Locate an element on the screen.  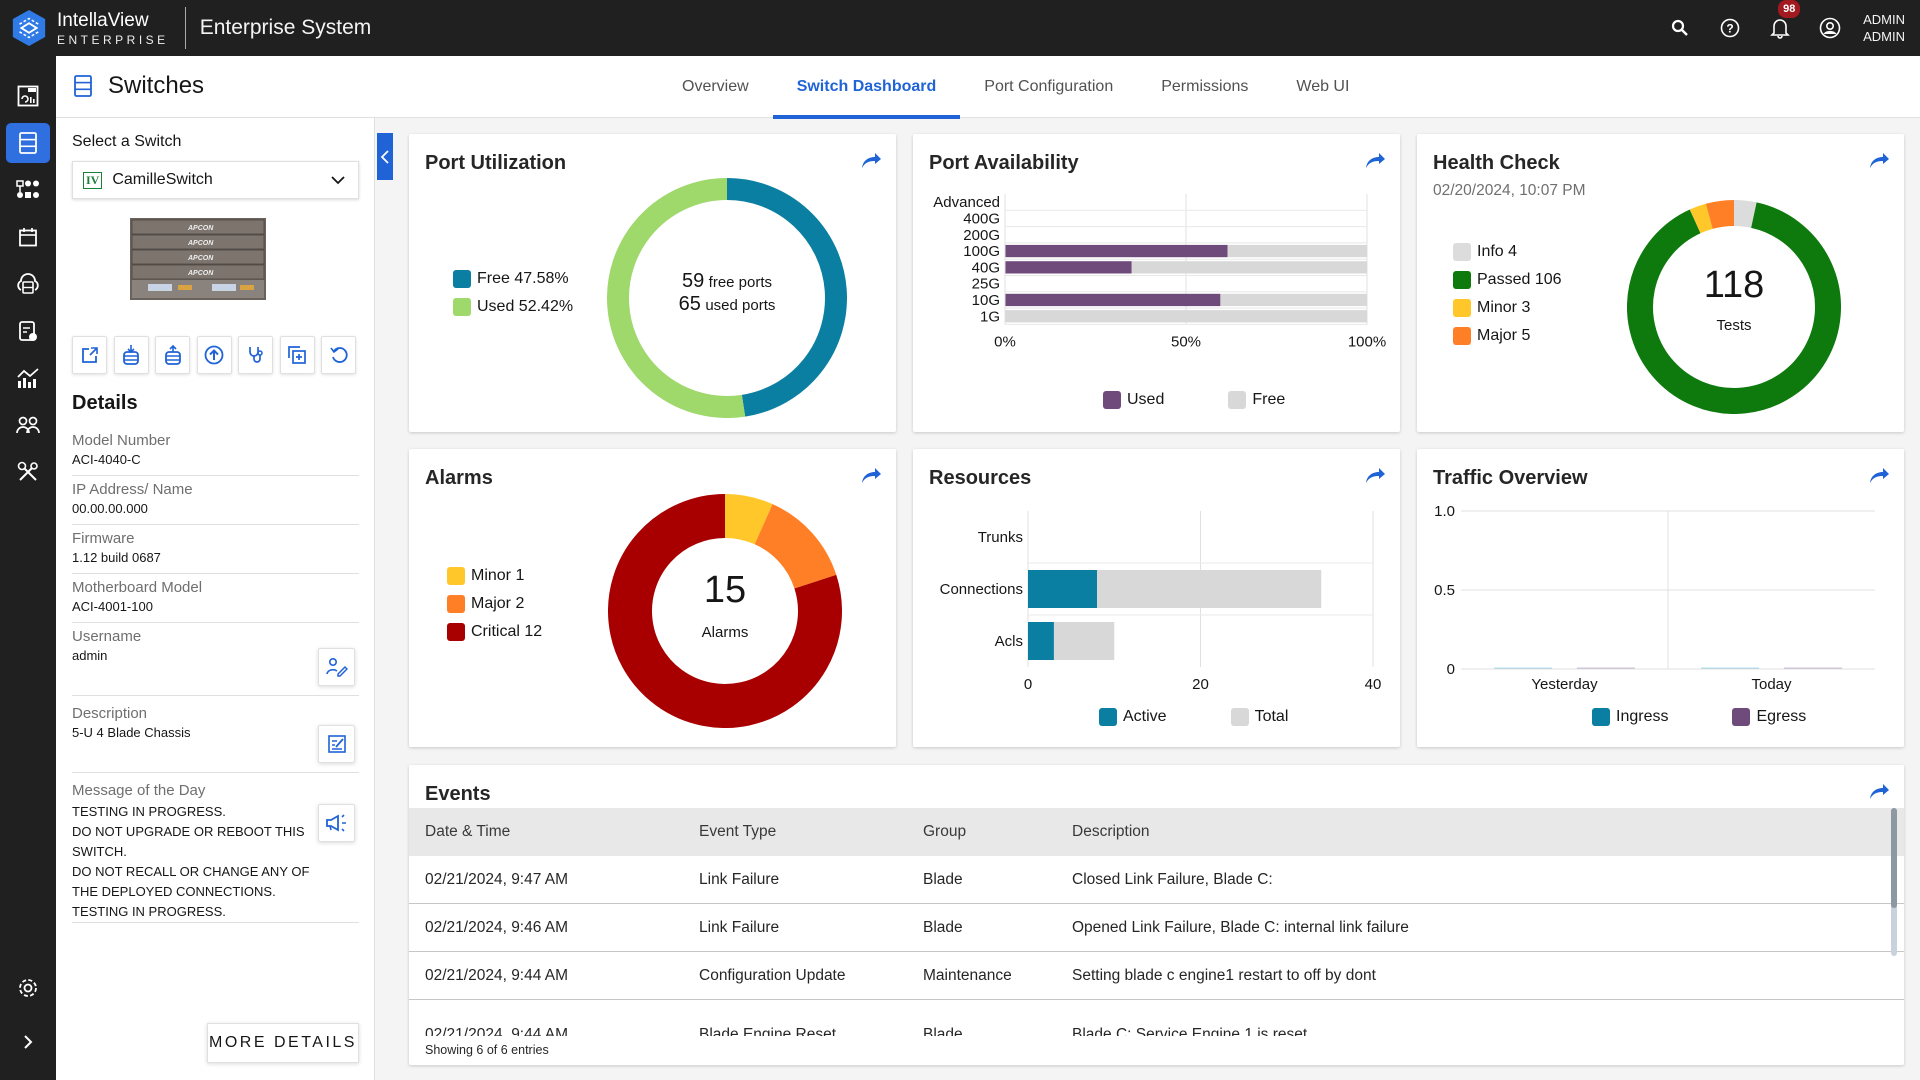
brand-sub: ENTERPRISE is located at coordinates (113, 39).